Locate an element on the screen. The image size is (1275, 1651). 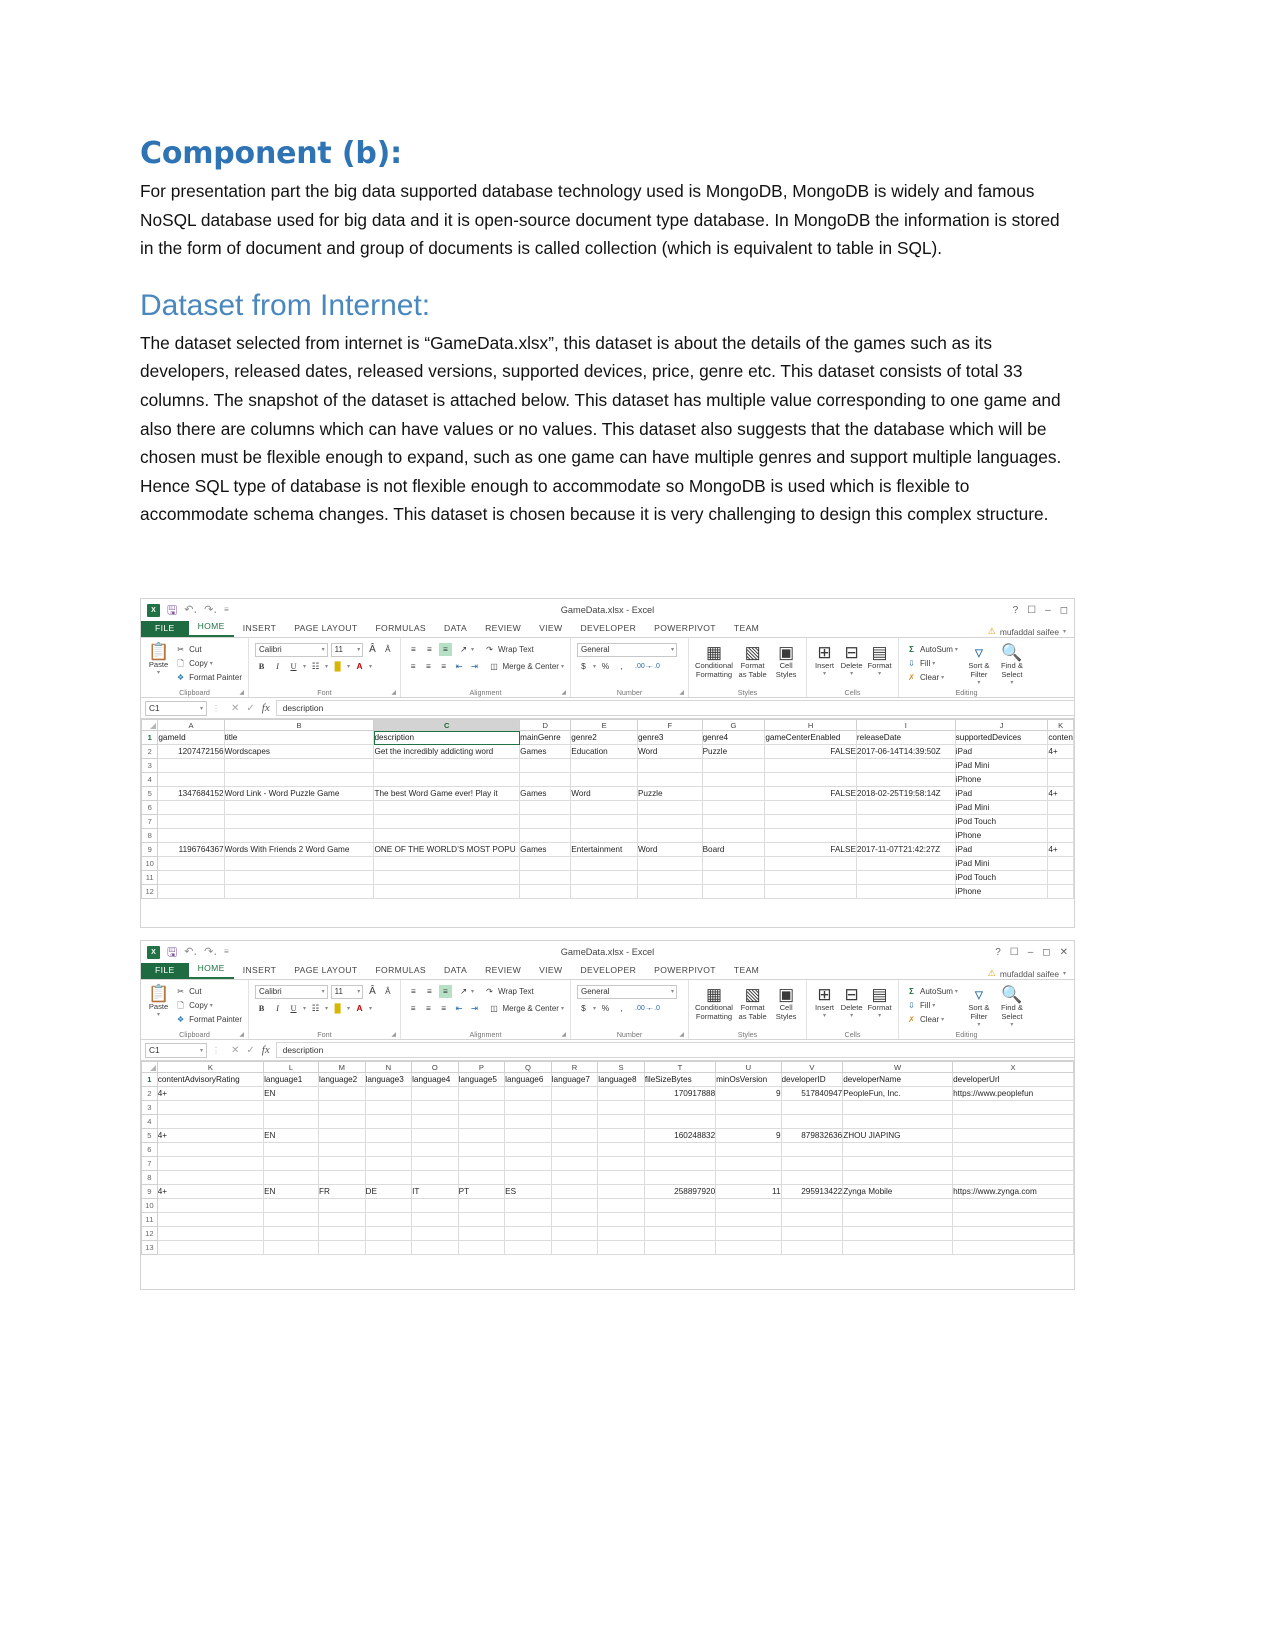
cell-P9: PT is located at coordinates (482, 1191).